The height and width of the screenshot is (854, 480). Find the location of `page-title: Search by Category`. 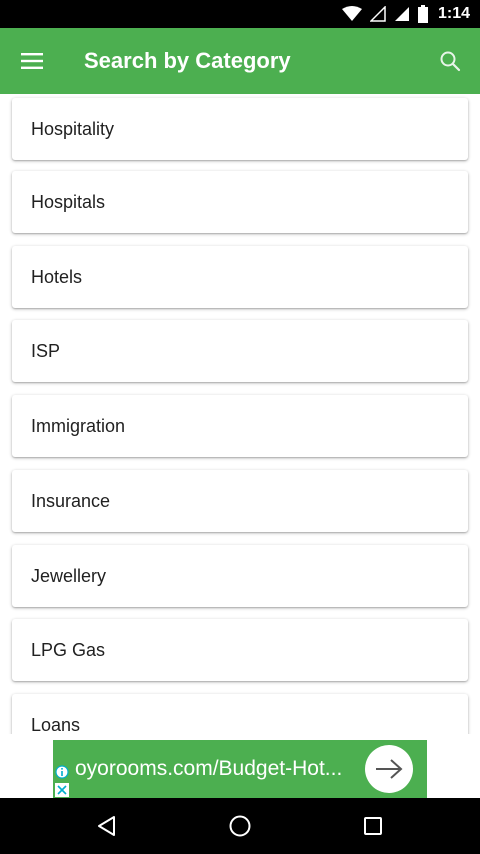

page-title: Search by Category is located at coordinates (187, 60).